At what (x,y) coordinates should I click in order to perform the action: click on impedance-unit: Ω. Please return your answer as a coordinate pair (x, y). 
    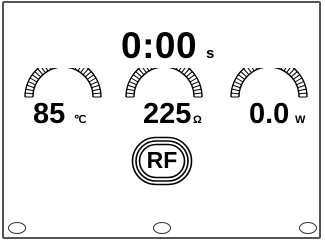
    Looking at the image, I should click on (197, 120).